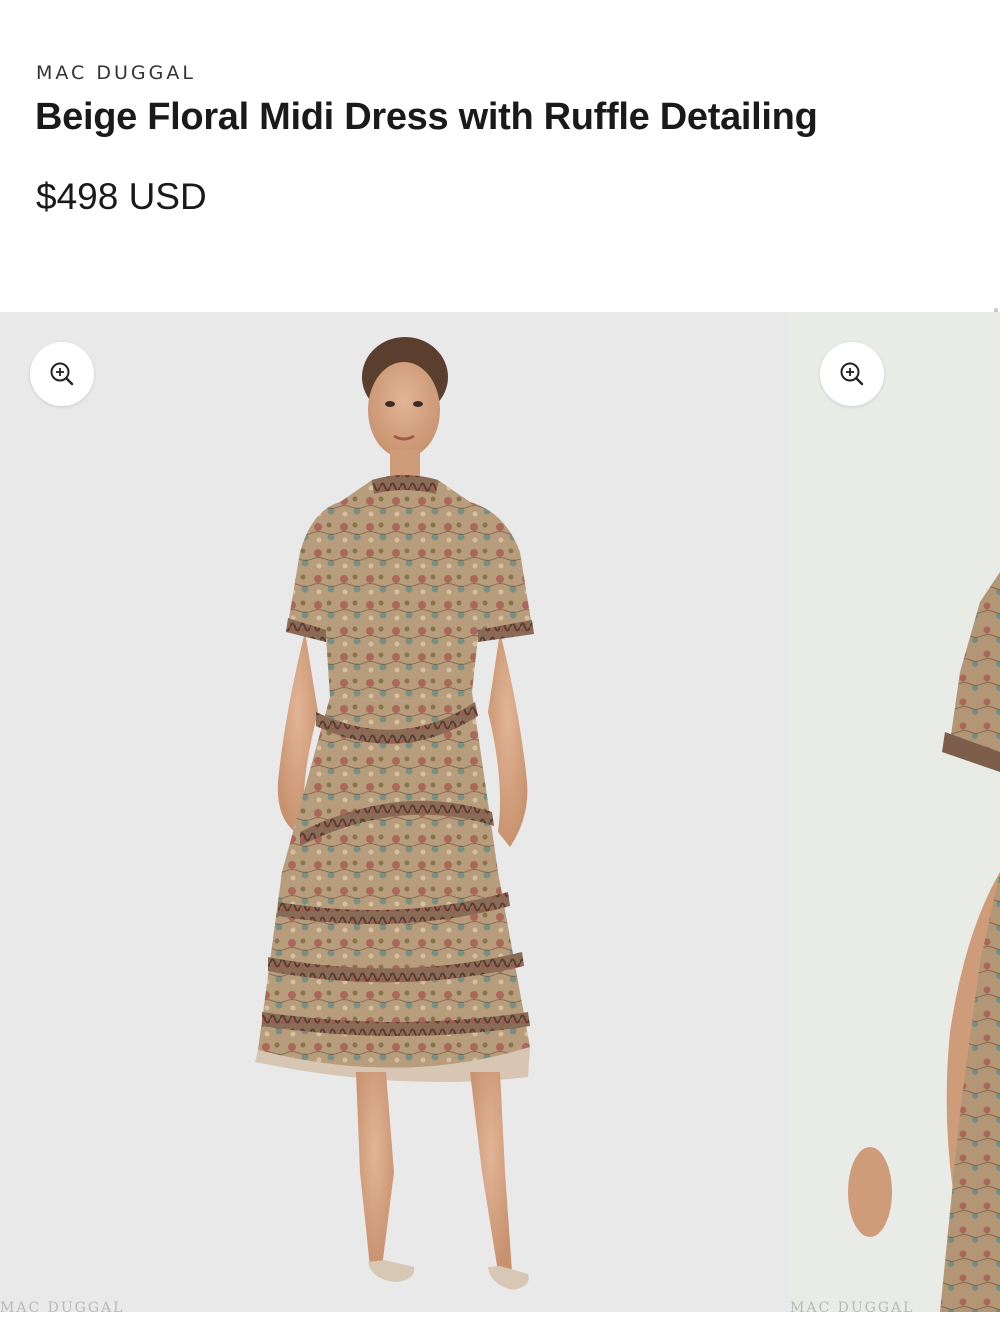  I want to click on brand-name: MAC DUGGAL, so click(116, 73).